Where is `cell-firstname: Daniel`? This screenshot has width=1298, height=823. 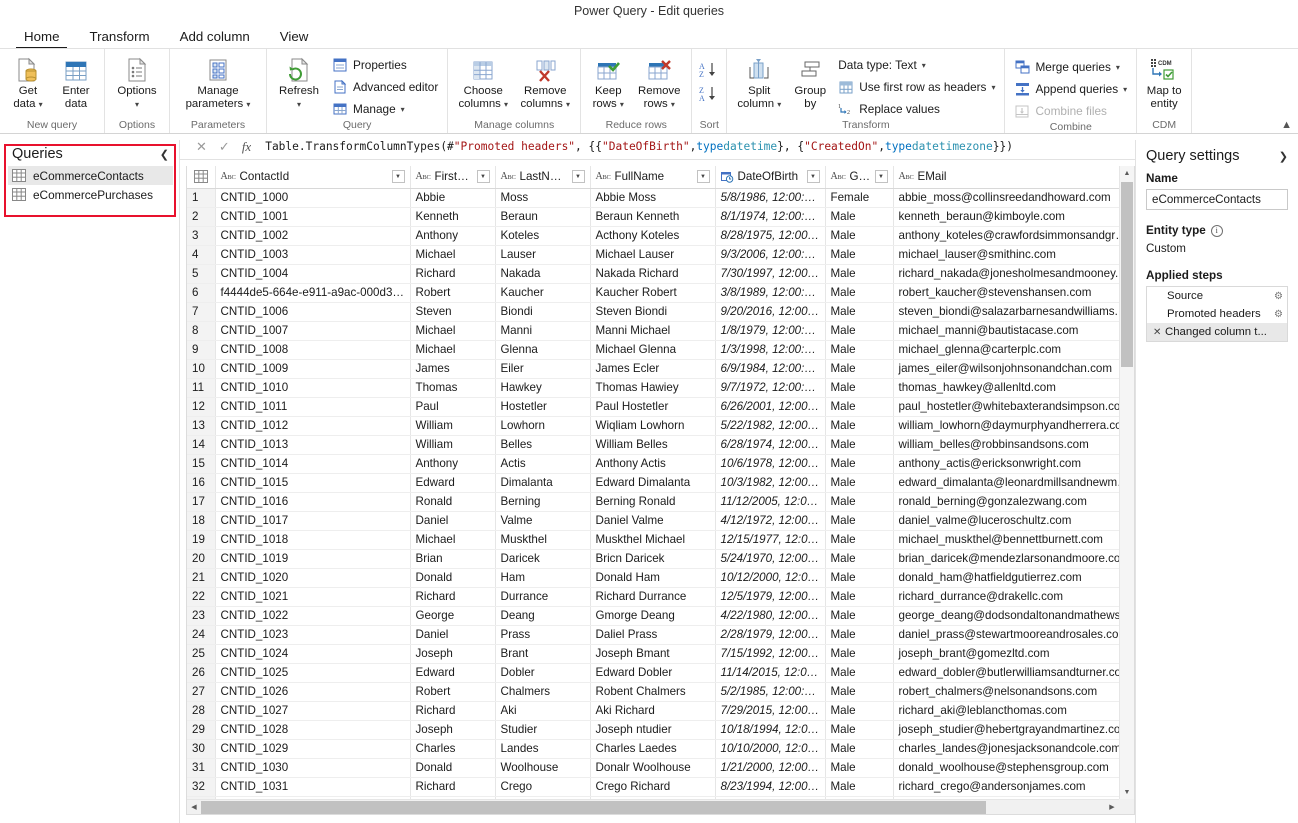
cell-firstname: Daniel is located at coordinates (453, 635).